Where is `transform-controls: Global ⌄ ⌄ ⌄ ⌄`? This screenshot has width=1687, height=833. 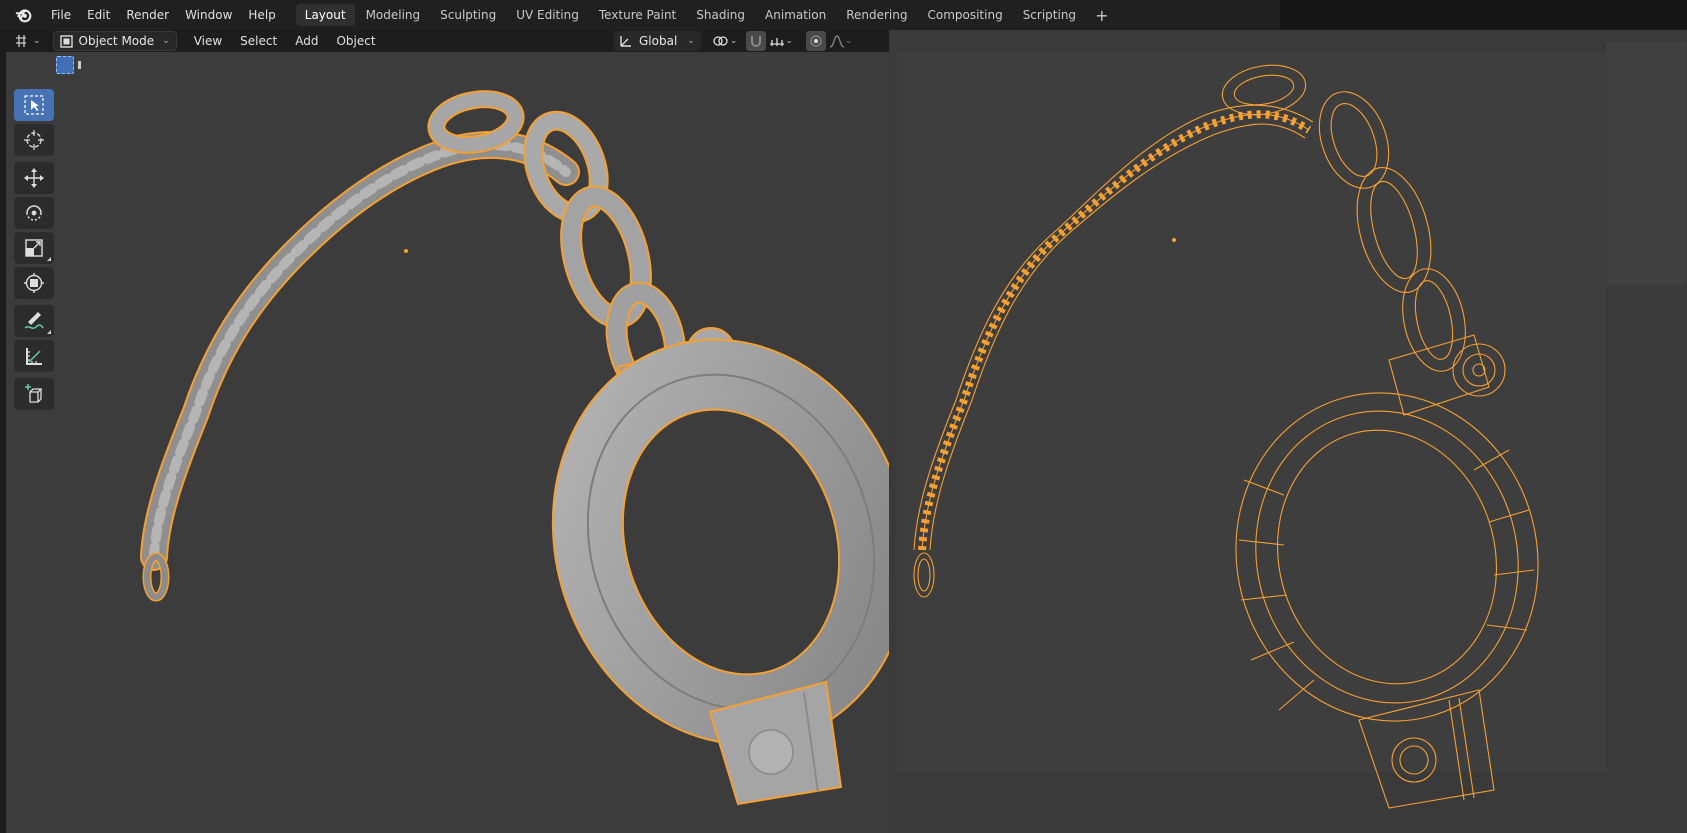
transform-controls: Global ⌄ ⌄ ⌄ ⌄ is located at coordinates (734, 41).